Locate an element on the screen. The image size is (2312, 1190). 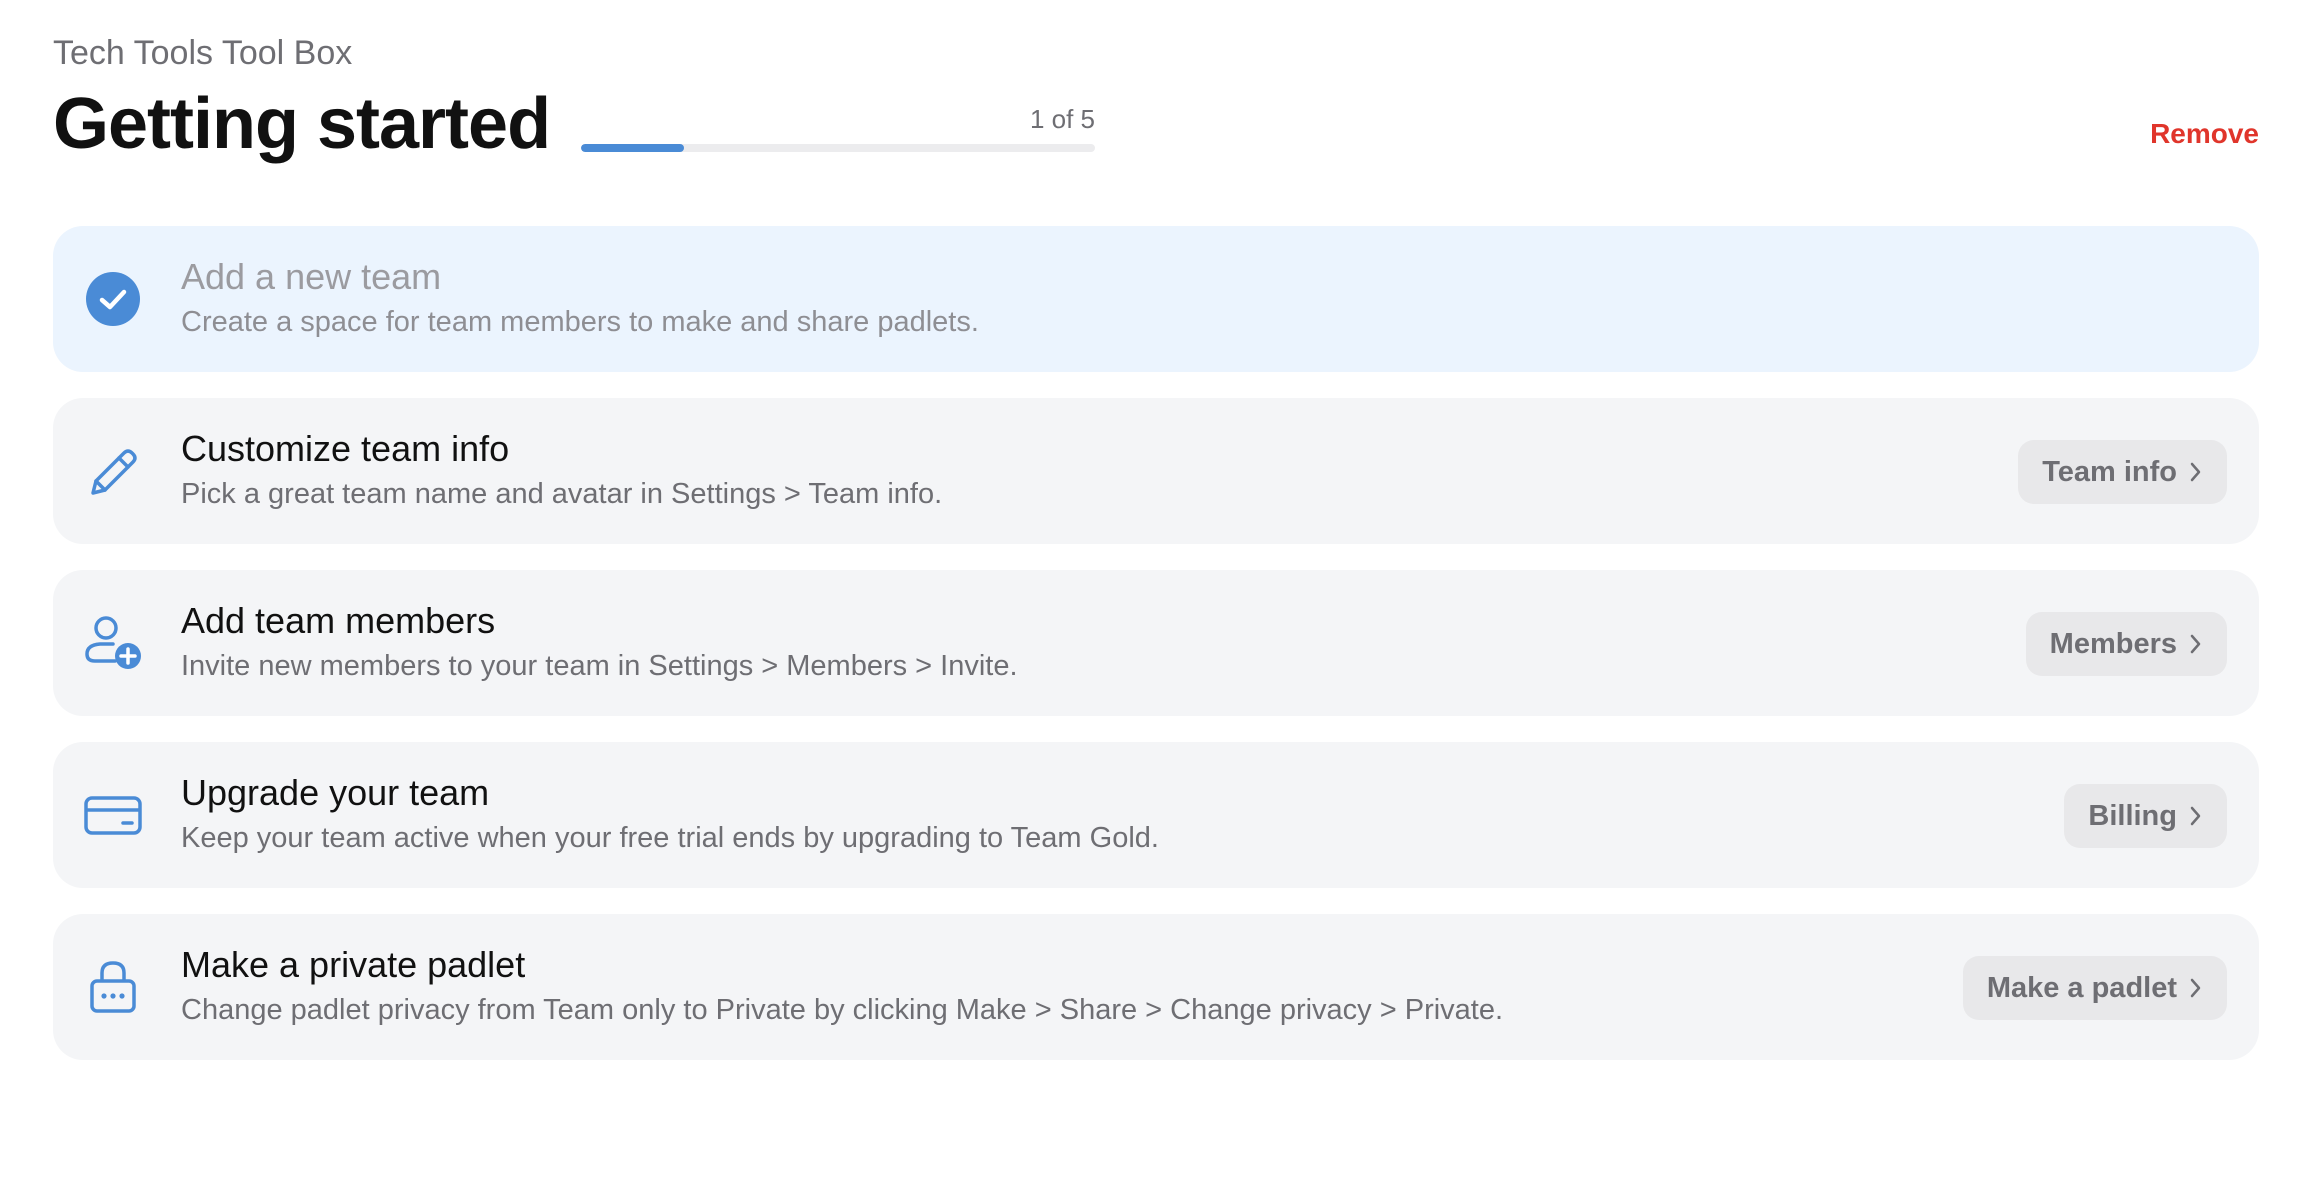
billing-button: Billing is located at coordinates (2145, 816).